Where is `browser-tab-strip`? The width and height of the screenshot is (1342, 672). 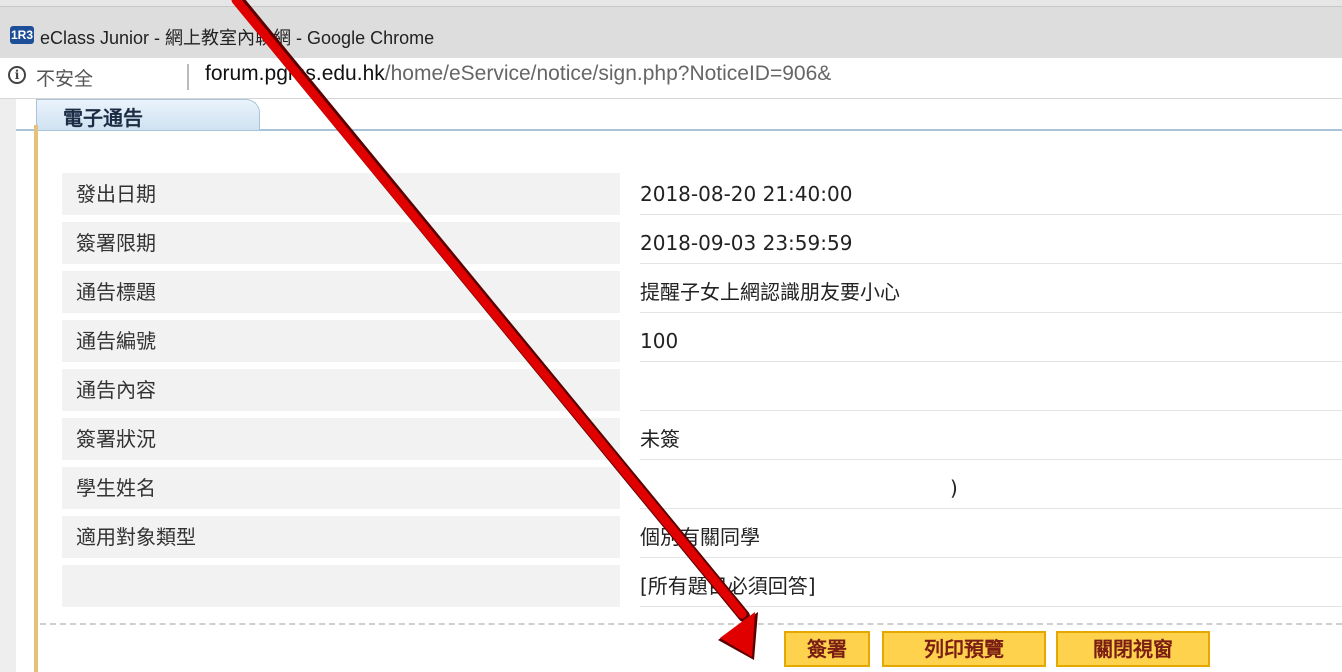
browser-tab-strip is located at coordinates (671, 3).